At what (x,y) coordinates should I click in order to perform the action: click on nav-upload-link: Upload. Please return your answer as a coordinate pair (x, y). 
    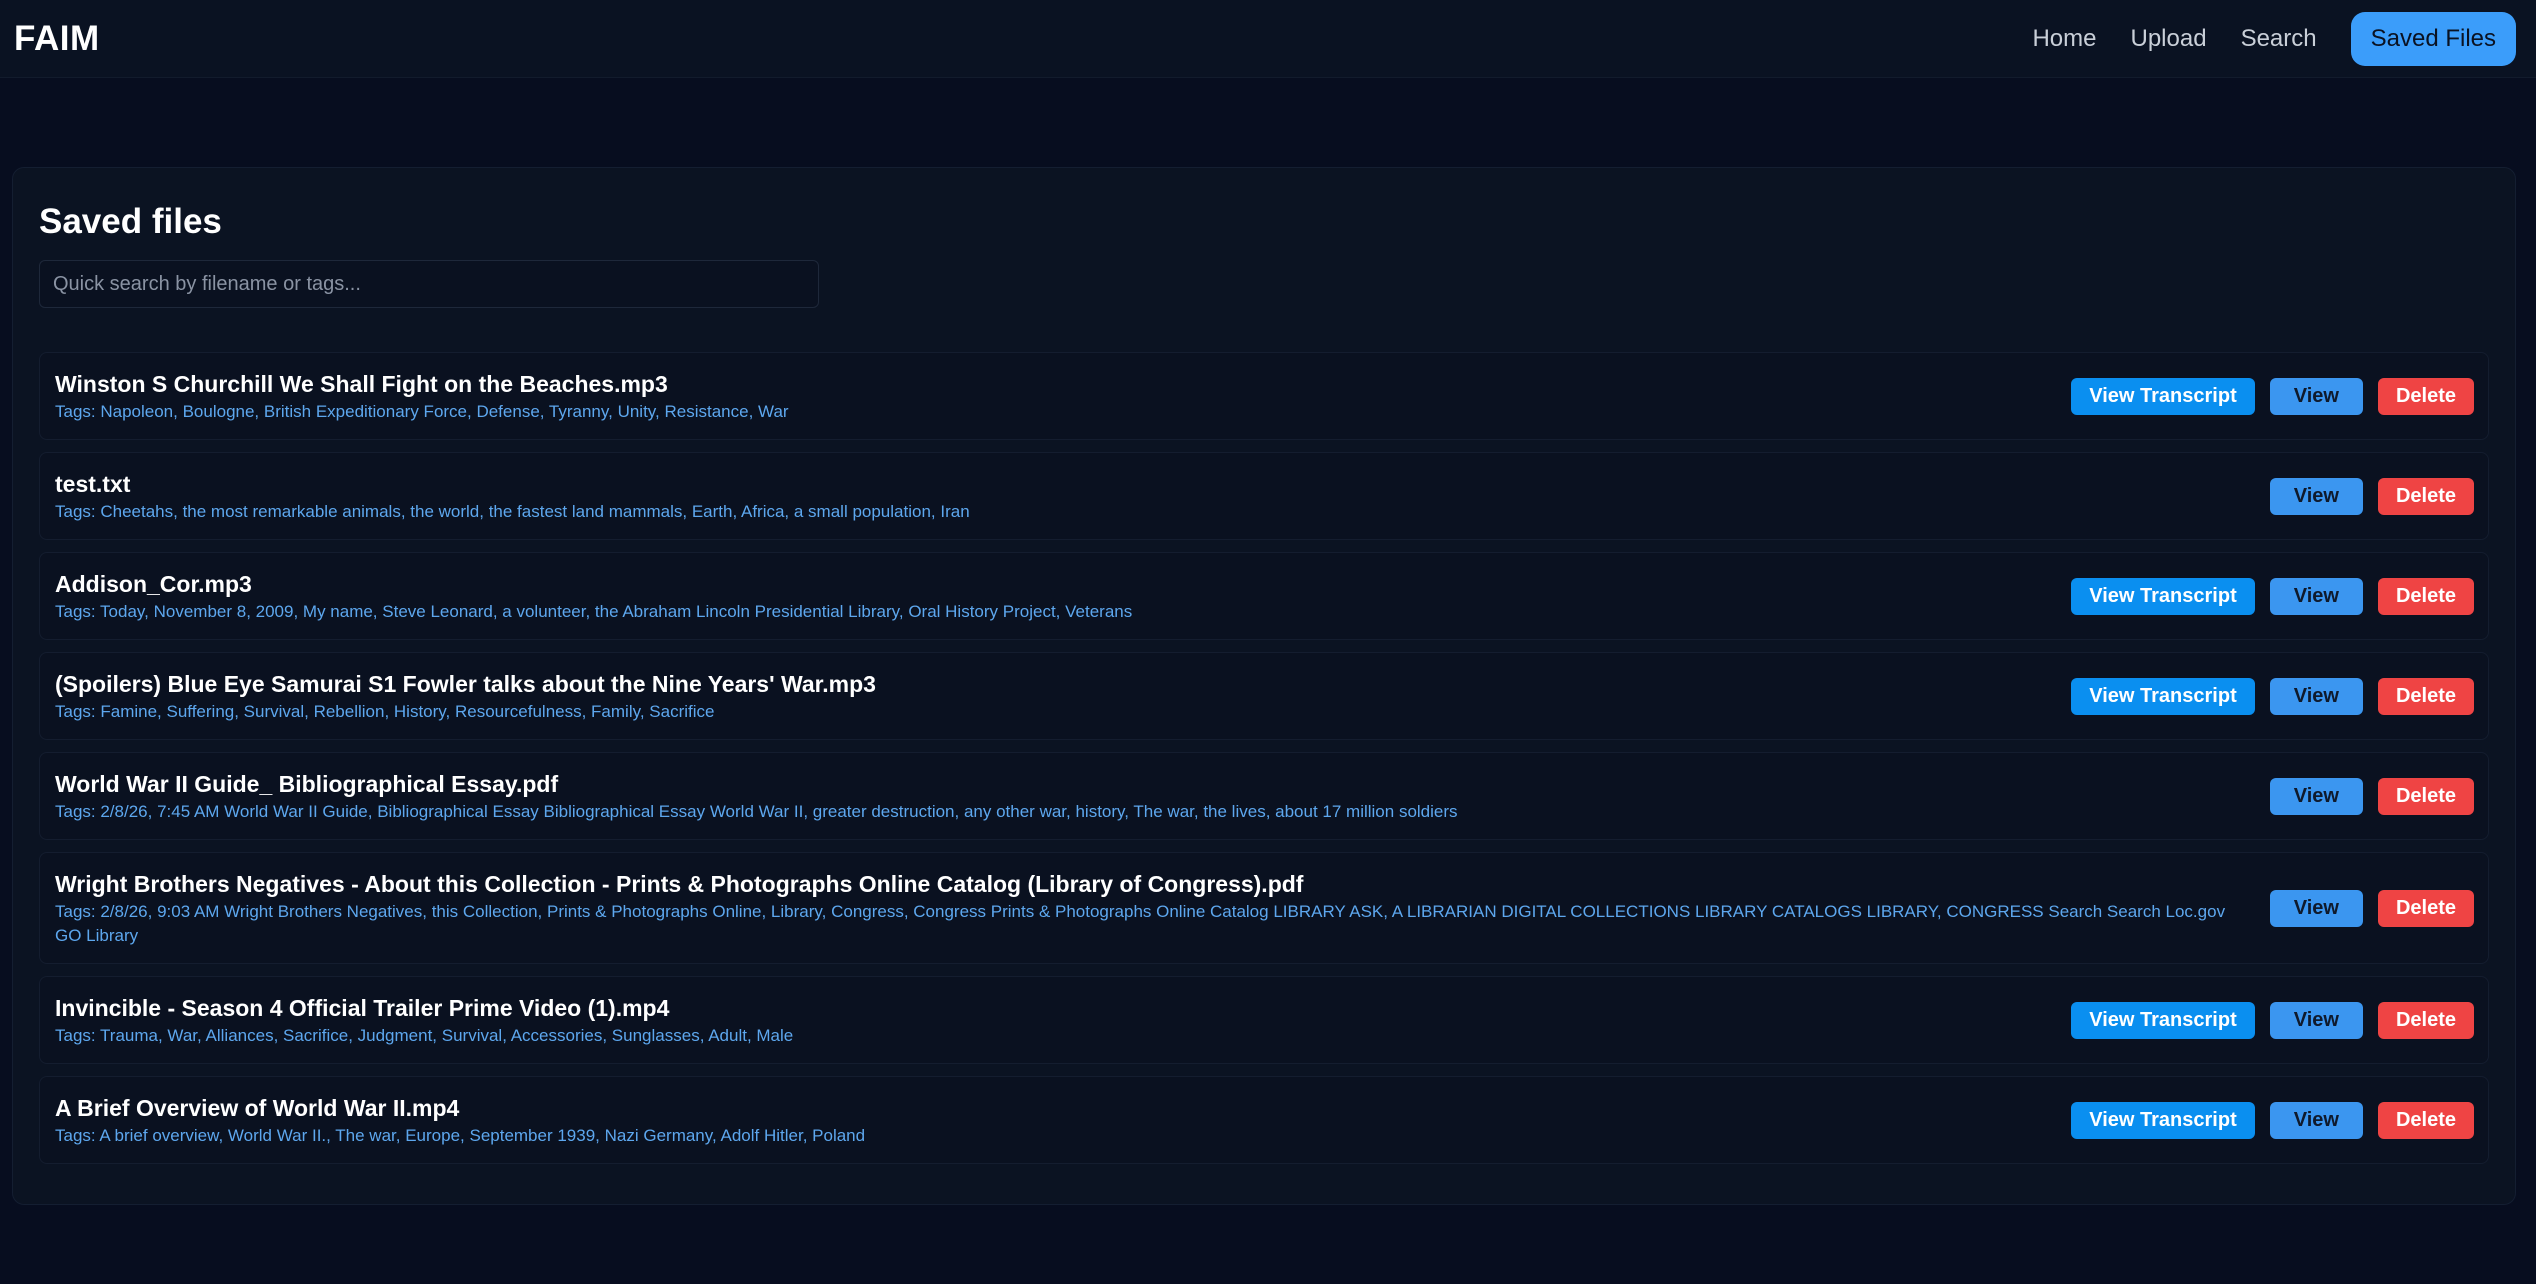
    Looking at the image, I should click on (2169, 39).